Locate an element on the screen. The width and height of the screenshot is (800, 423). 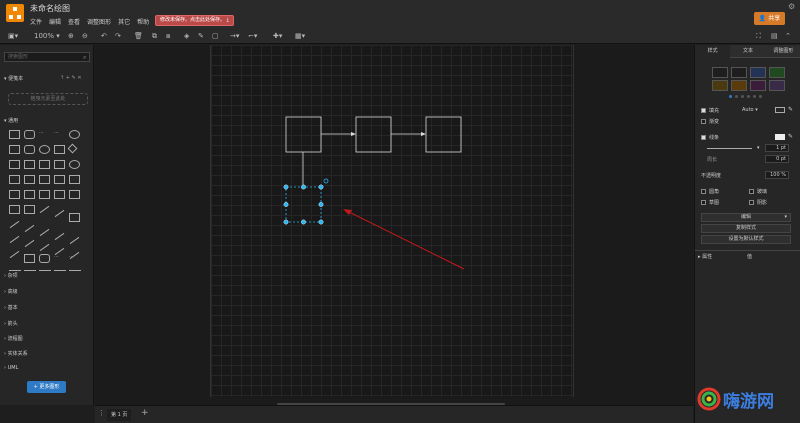
shadow-icon: ▢ is located at coordinates (215, 36).